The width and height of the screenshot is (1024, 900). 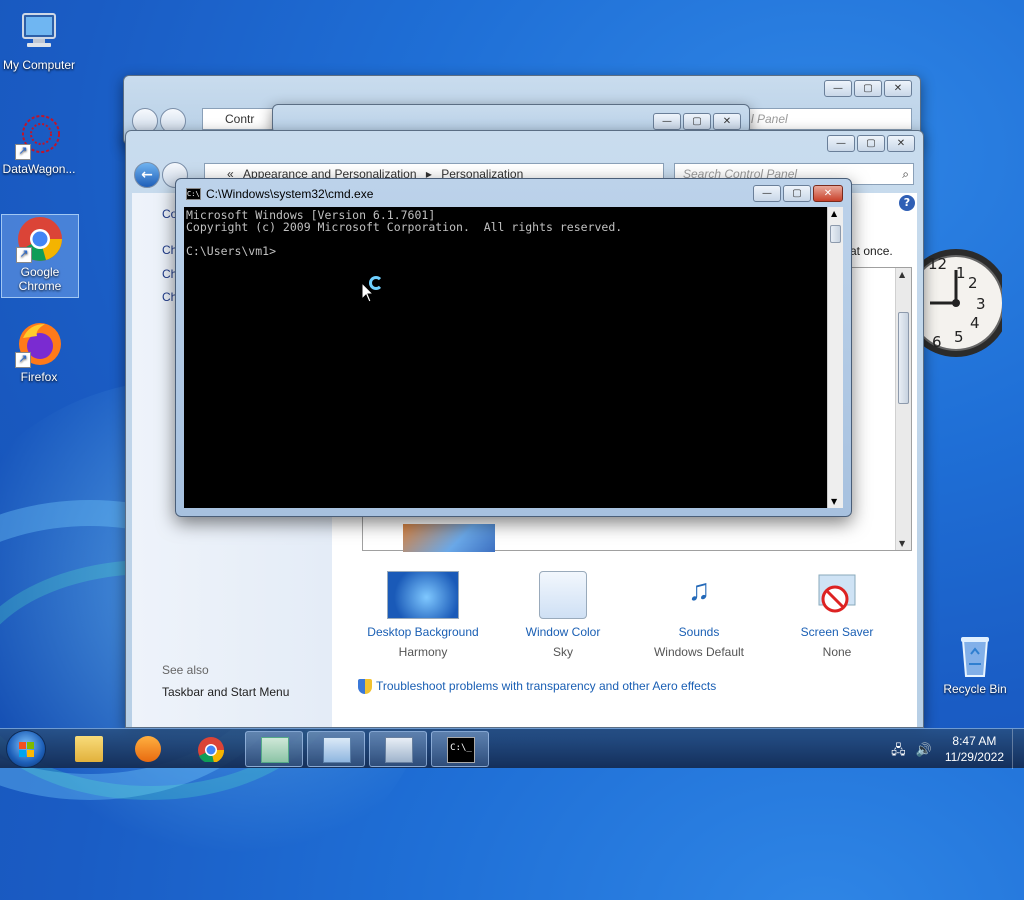 What do you see at coordinates (699, 590) in the screenshot?
I see `sounds-icon: ♫` at bounding box center [699, 590].